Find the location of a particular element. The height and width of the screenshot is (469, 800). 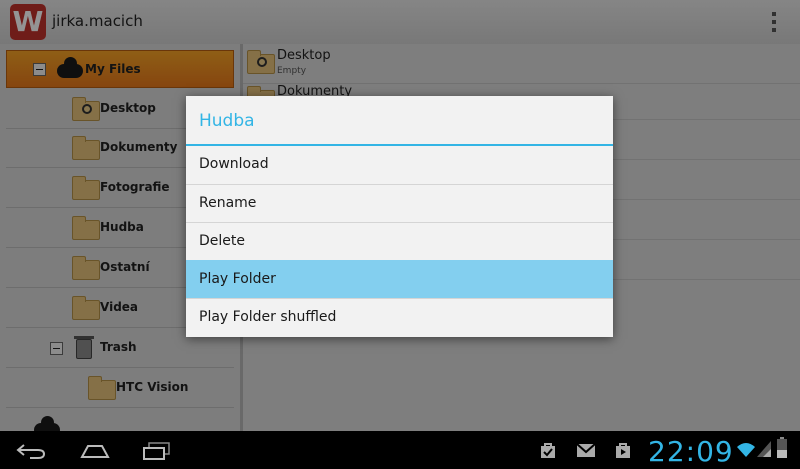

gmail-icon is located at coordinates (586, 450).